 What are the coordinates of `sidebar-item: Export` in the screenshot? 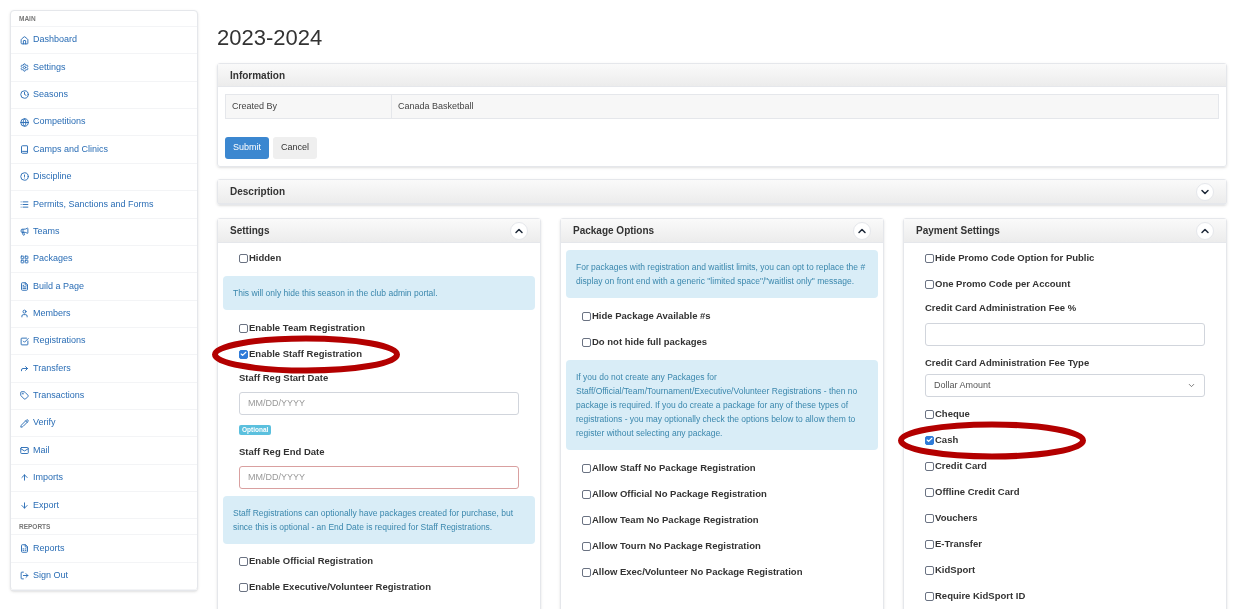 It's located at (104, 506).